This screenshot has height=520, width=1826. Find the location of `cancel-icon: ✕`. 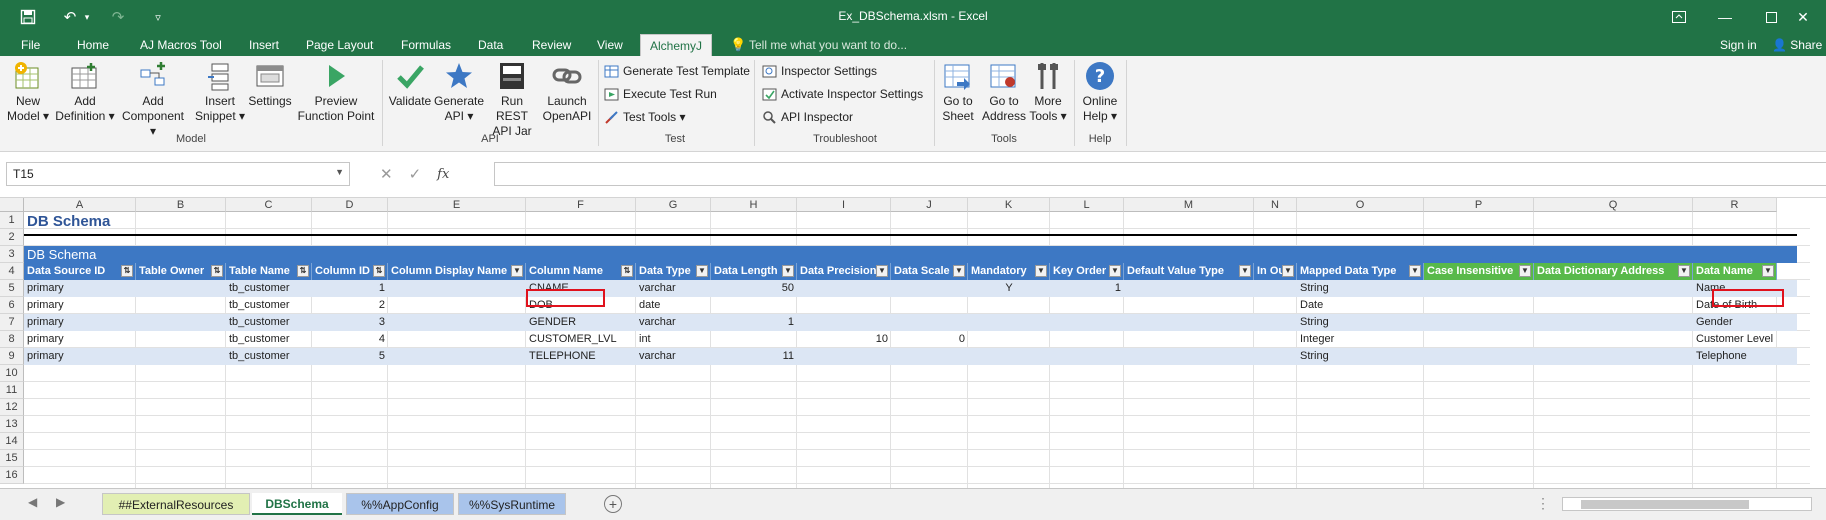

cancel-icon: ✕ is located at coordinates (386, 174).